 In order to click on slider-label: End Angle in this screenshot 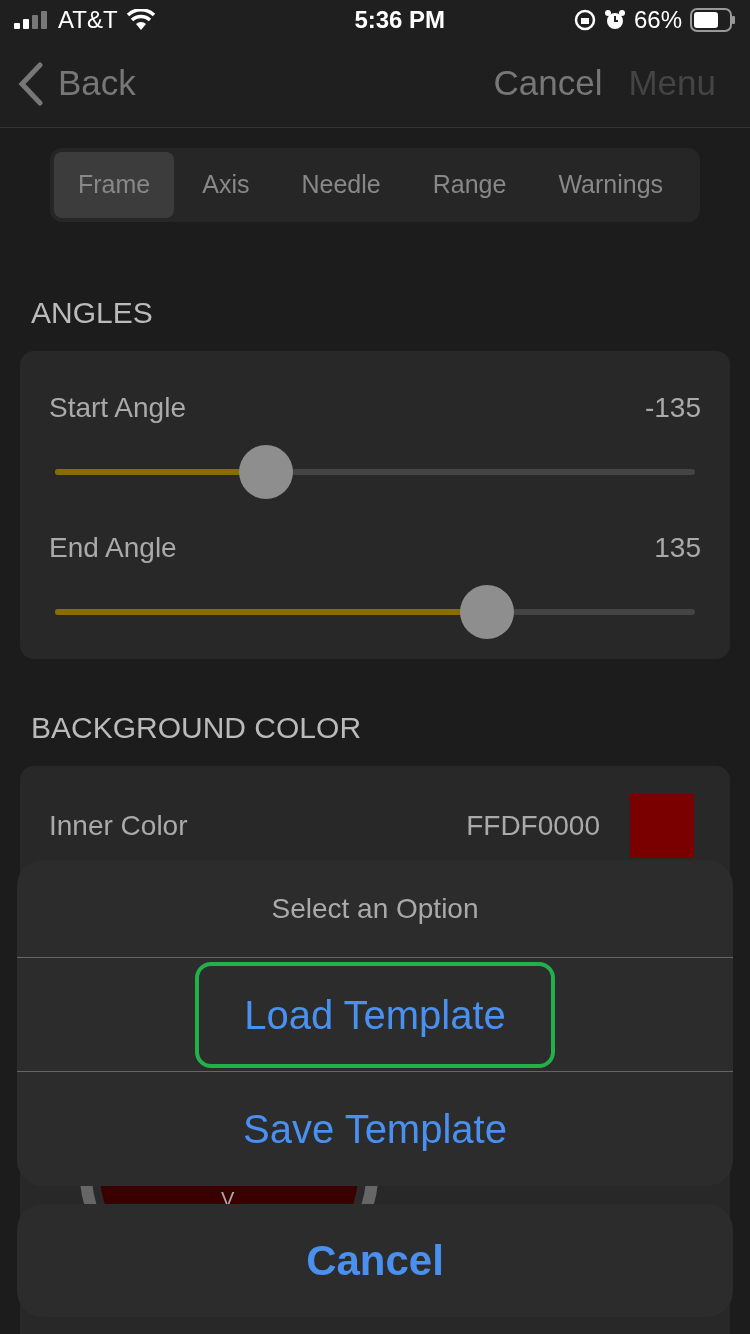, I will do `click(113, 548)`.